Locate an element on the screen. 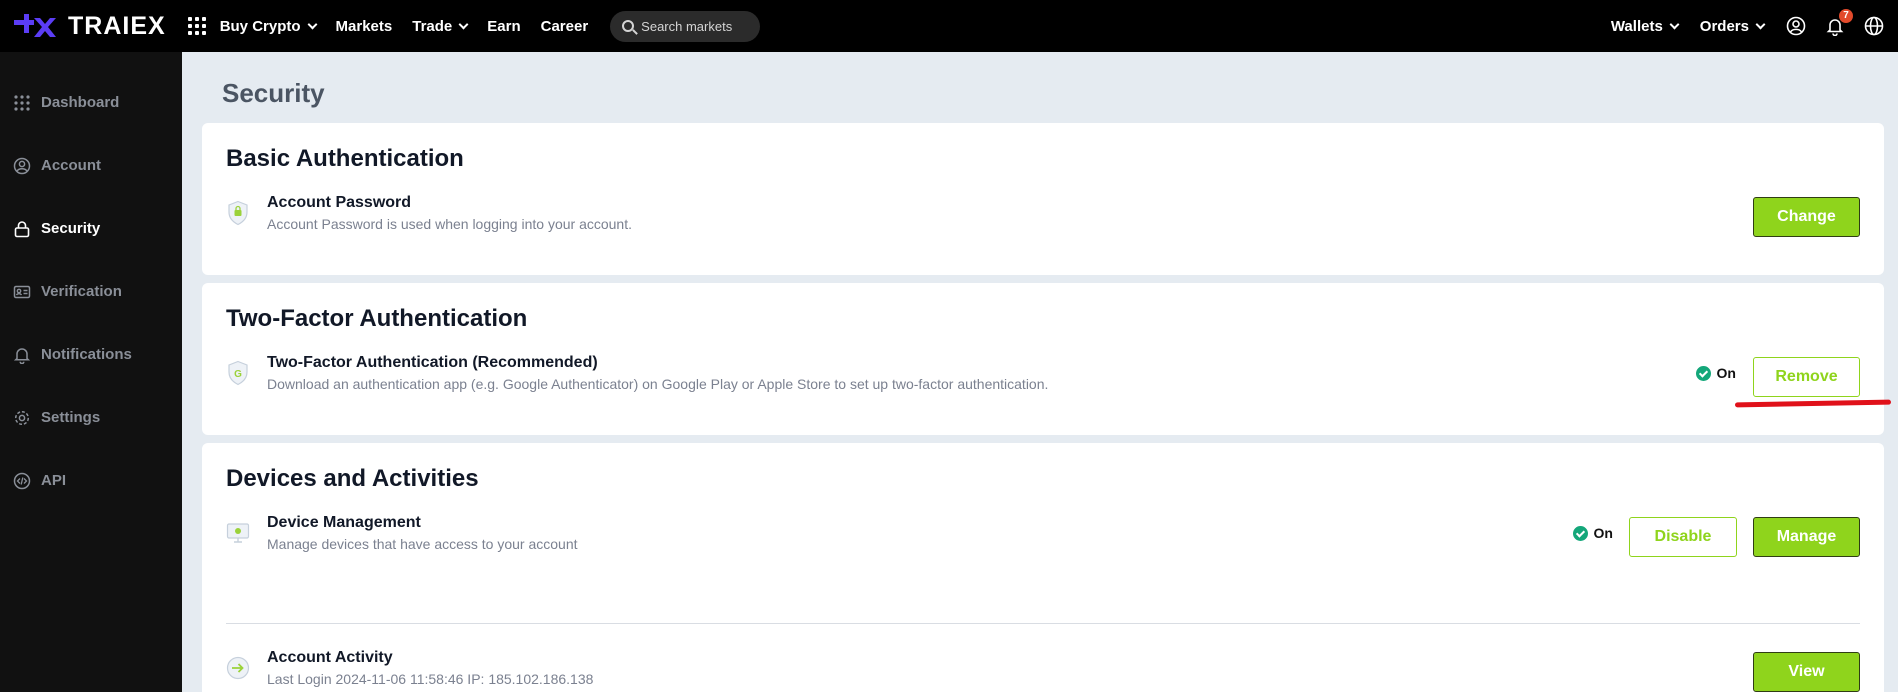 The width and height of the screenshot is (1898, 692). login-arrow-icon is located at coordinates (238, 668).